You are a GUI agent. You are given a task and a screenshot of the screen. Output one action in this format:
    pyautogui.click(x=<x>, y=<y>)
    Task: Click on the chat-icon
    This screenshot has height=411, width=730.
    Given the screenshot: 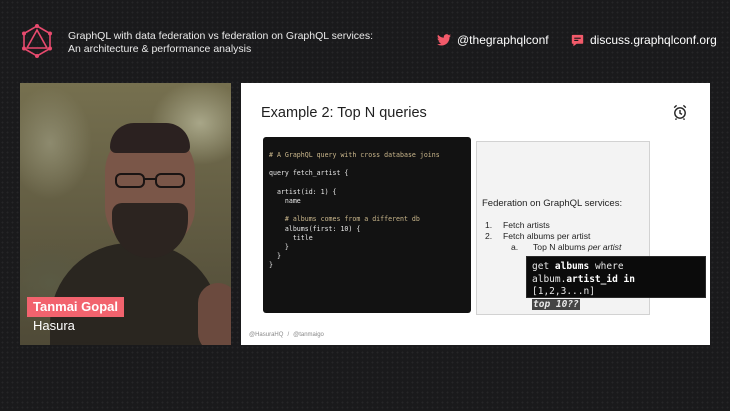 What is the action you would take?
    pyautogui.click(x=577, y=40)
    